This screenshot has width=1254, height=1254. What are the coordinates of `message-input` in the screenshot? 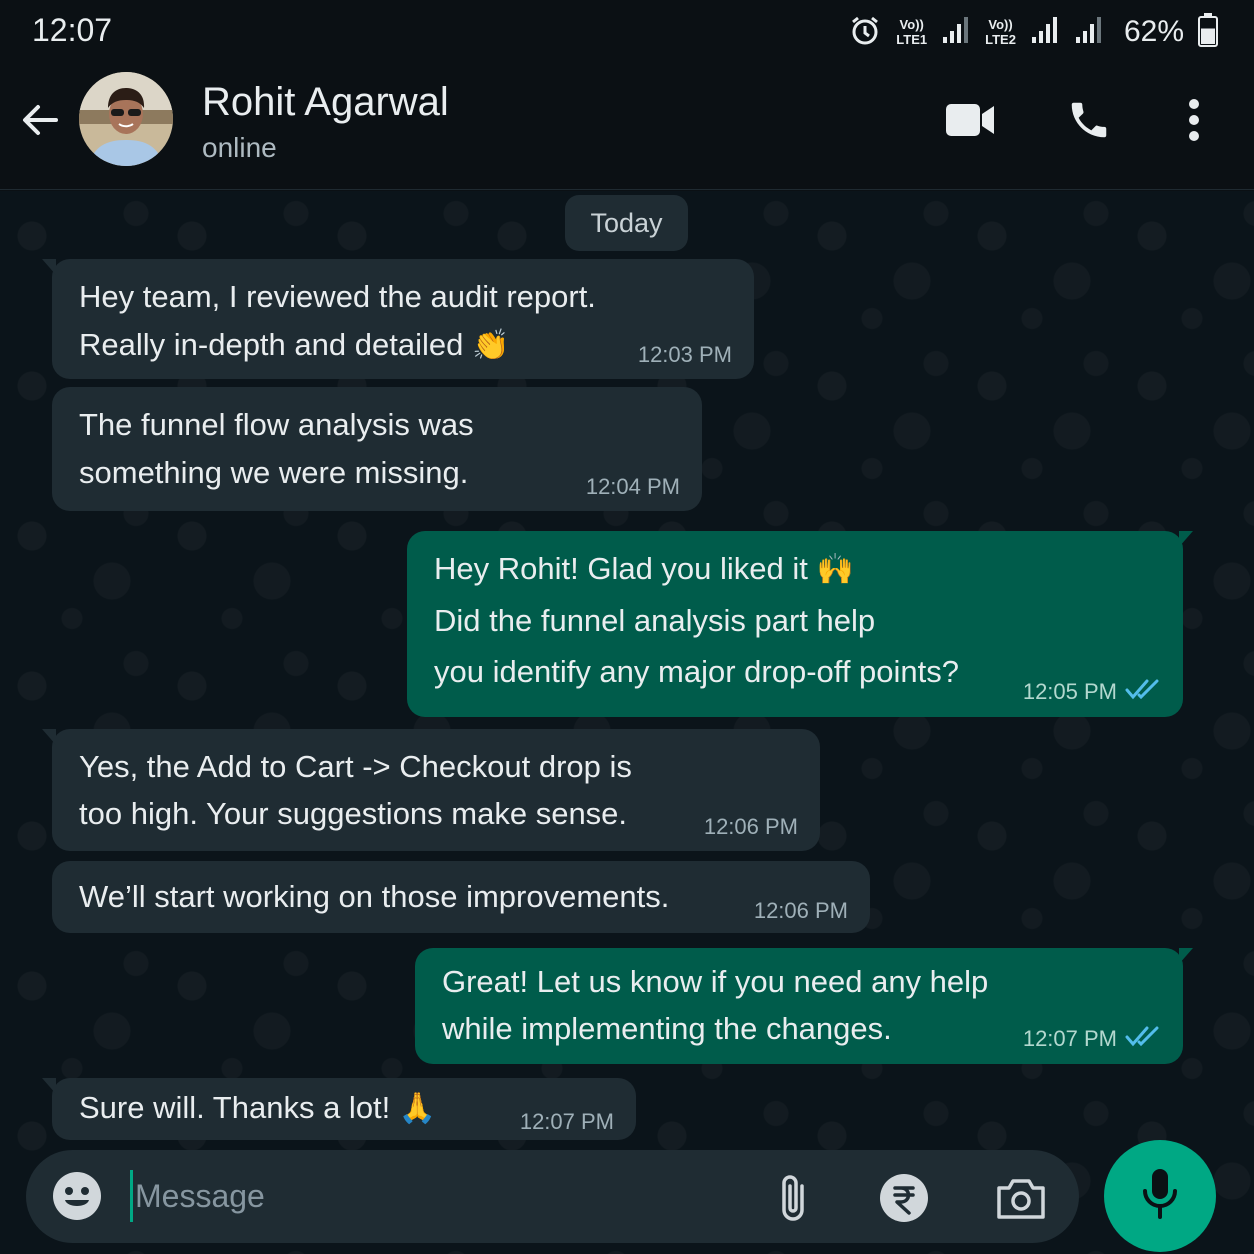 It's located at (430, 1196).